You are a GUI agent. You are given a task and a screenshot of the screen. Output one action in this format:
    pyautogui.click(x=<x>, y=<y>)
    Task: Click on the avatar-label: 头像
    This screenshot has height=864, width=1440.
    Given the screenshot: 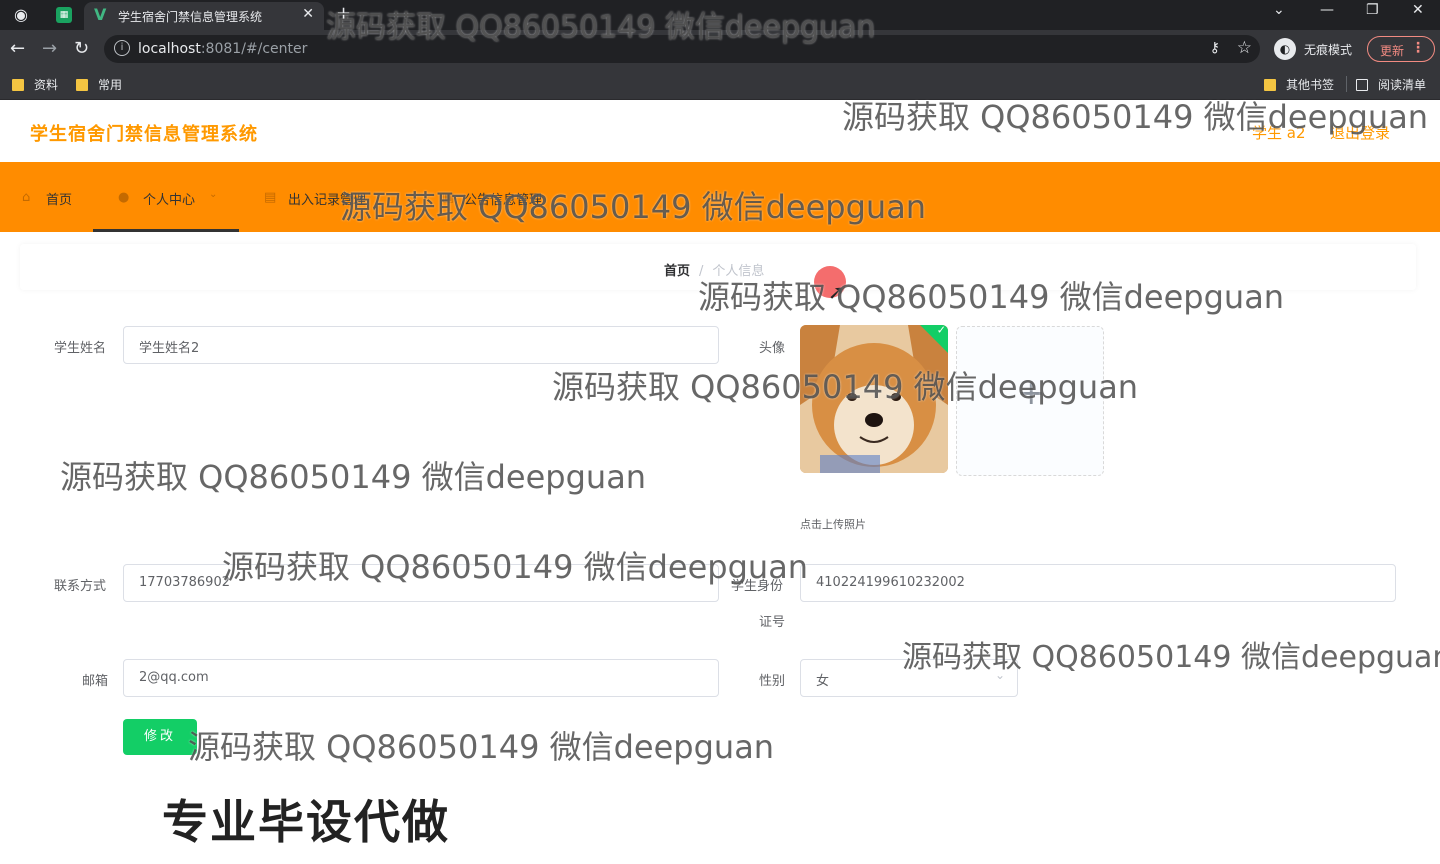 What is the action you would take?
    pyautogui.click(x=772, y=348)
    